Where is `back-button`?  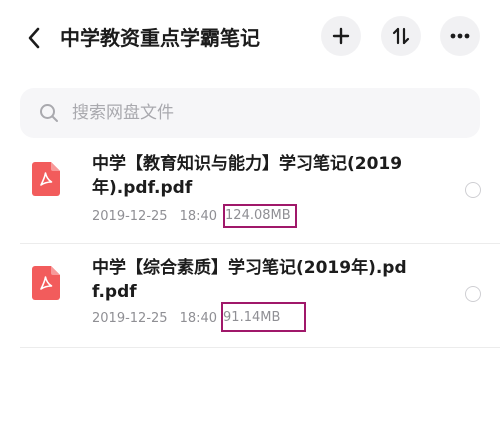
back-button is located at coordinates (34, 38).